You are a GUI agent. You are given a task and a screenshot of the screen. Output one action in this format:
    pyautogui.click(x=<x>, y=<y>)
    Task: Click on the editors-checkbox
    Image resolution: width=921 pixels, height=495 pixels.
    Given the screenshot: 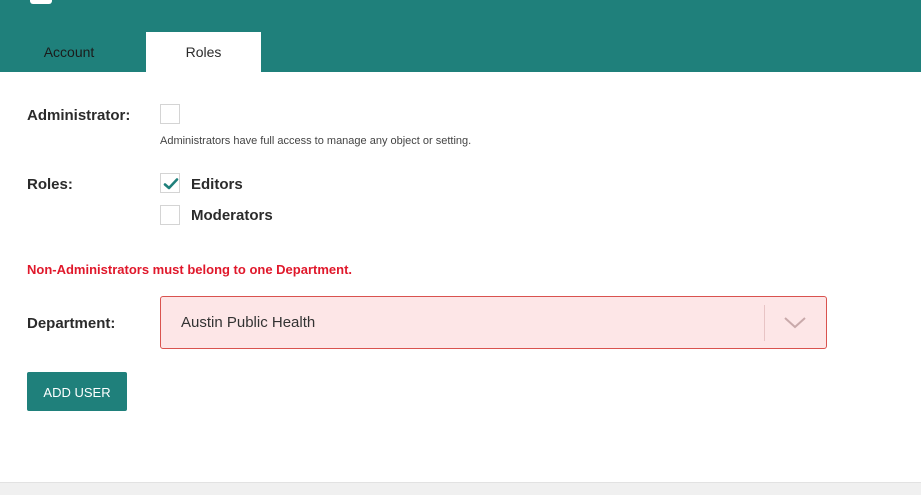 What is the action you would take?
    pyautogui.click(x=170, y=183)
    